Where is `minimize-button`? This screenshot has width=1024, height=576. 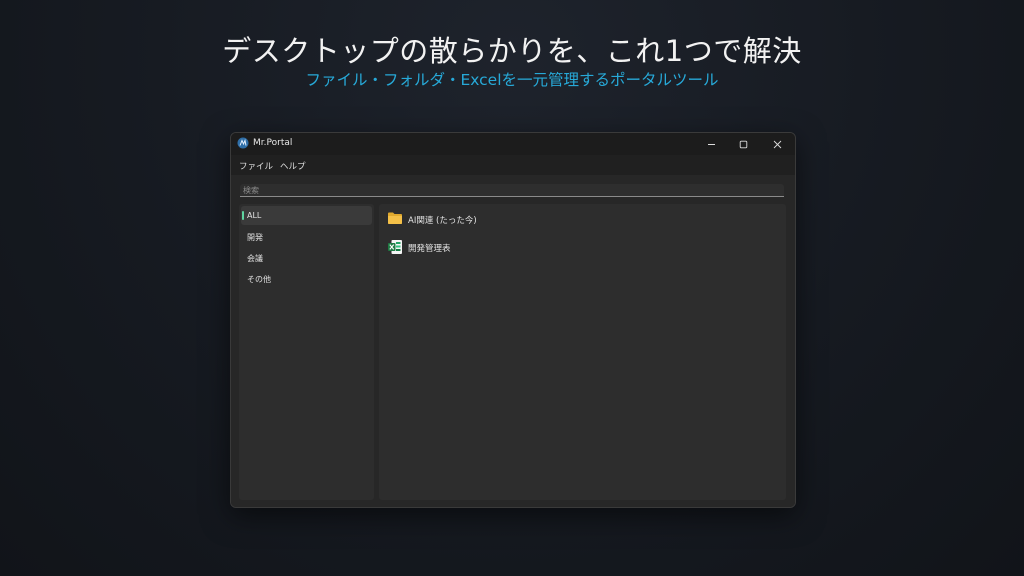
minimize-button is located at coordinates (711, 144).